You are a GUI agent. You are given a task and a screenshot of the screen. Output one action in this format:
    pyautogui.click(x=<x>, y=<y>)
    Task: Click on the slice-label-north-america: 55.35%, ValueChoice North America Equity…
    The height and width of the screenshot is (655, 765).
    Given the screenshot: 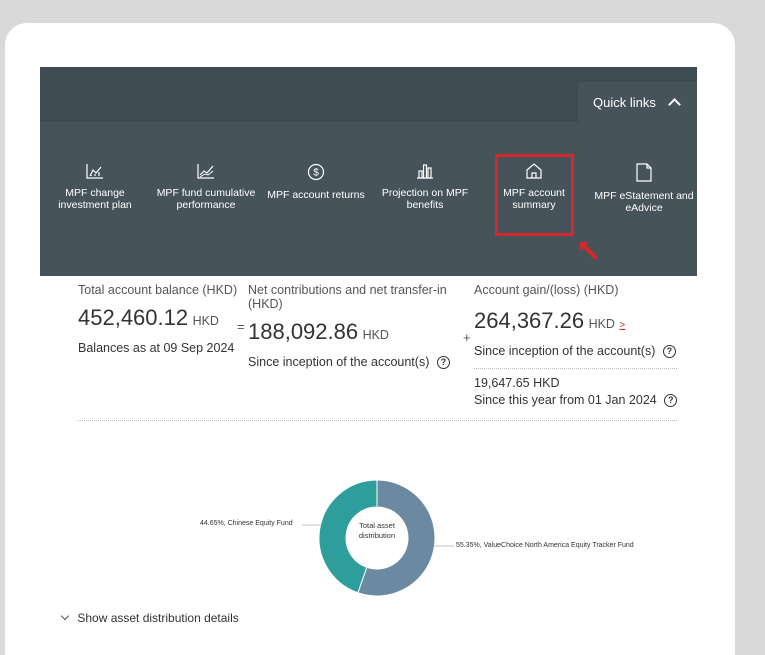 What is the action you would take?
    pyautogui.click(x=545, y=545)
    